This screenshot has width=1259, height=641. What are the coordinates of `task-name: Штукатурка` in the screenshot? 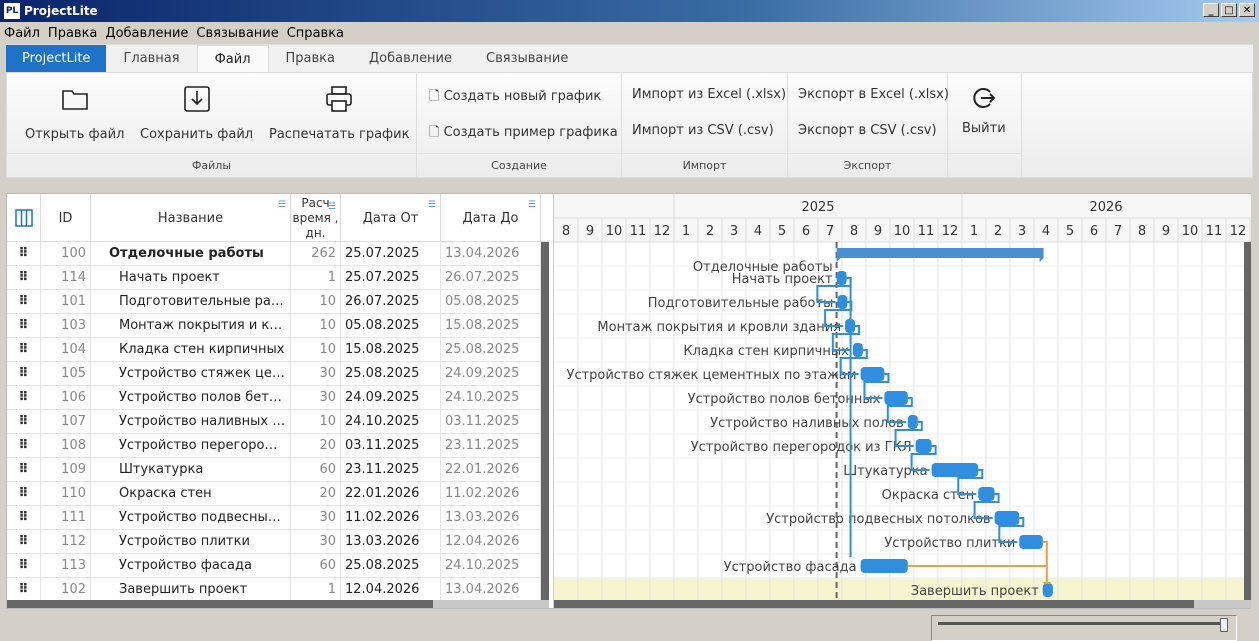 It's located at (191, 470).